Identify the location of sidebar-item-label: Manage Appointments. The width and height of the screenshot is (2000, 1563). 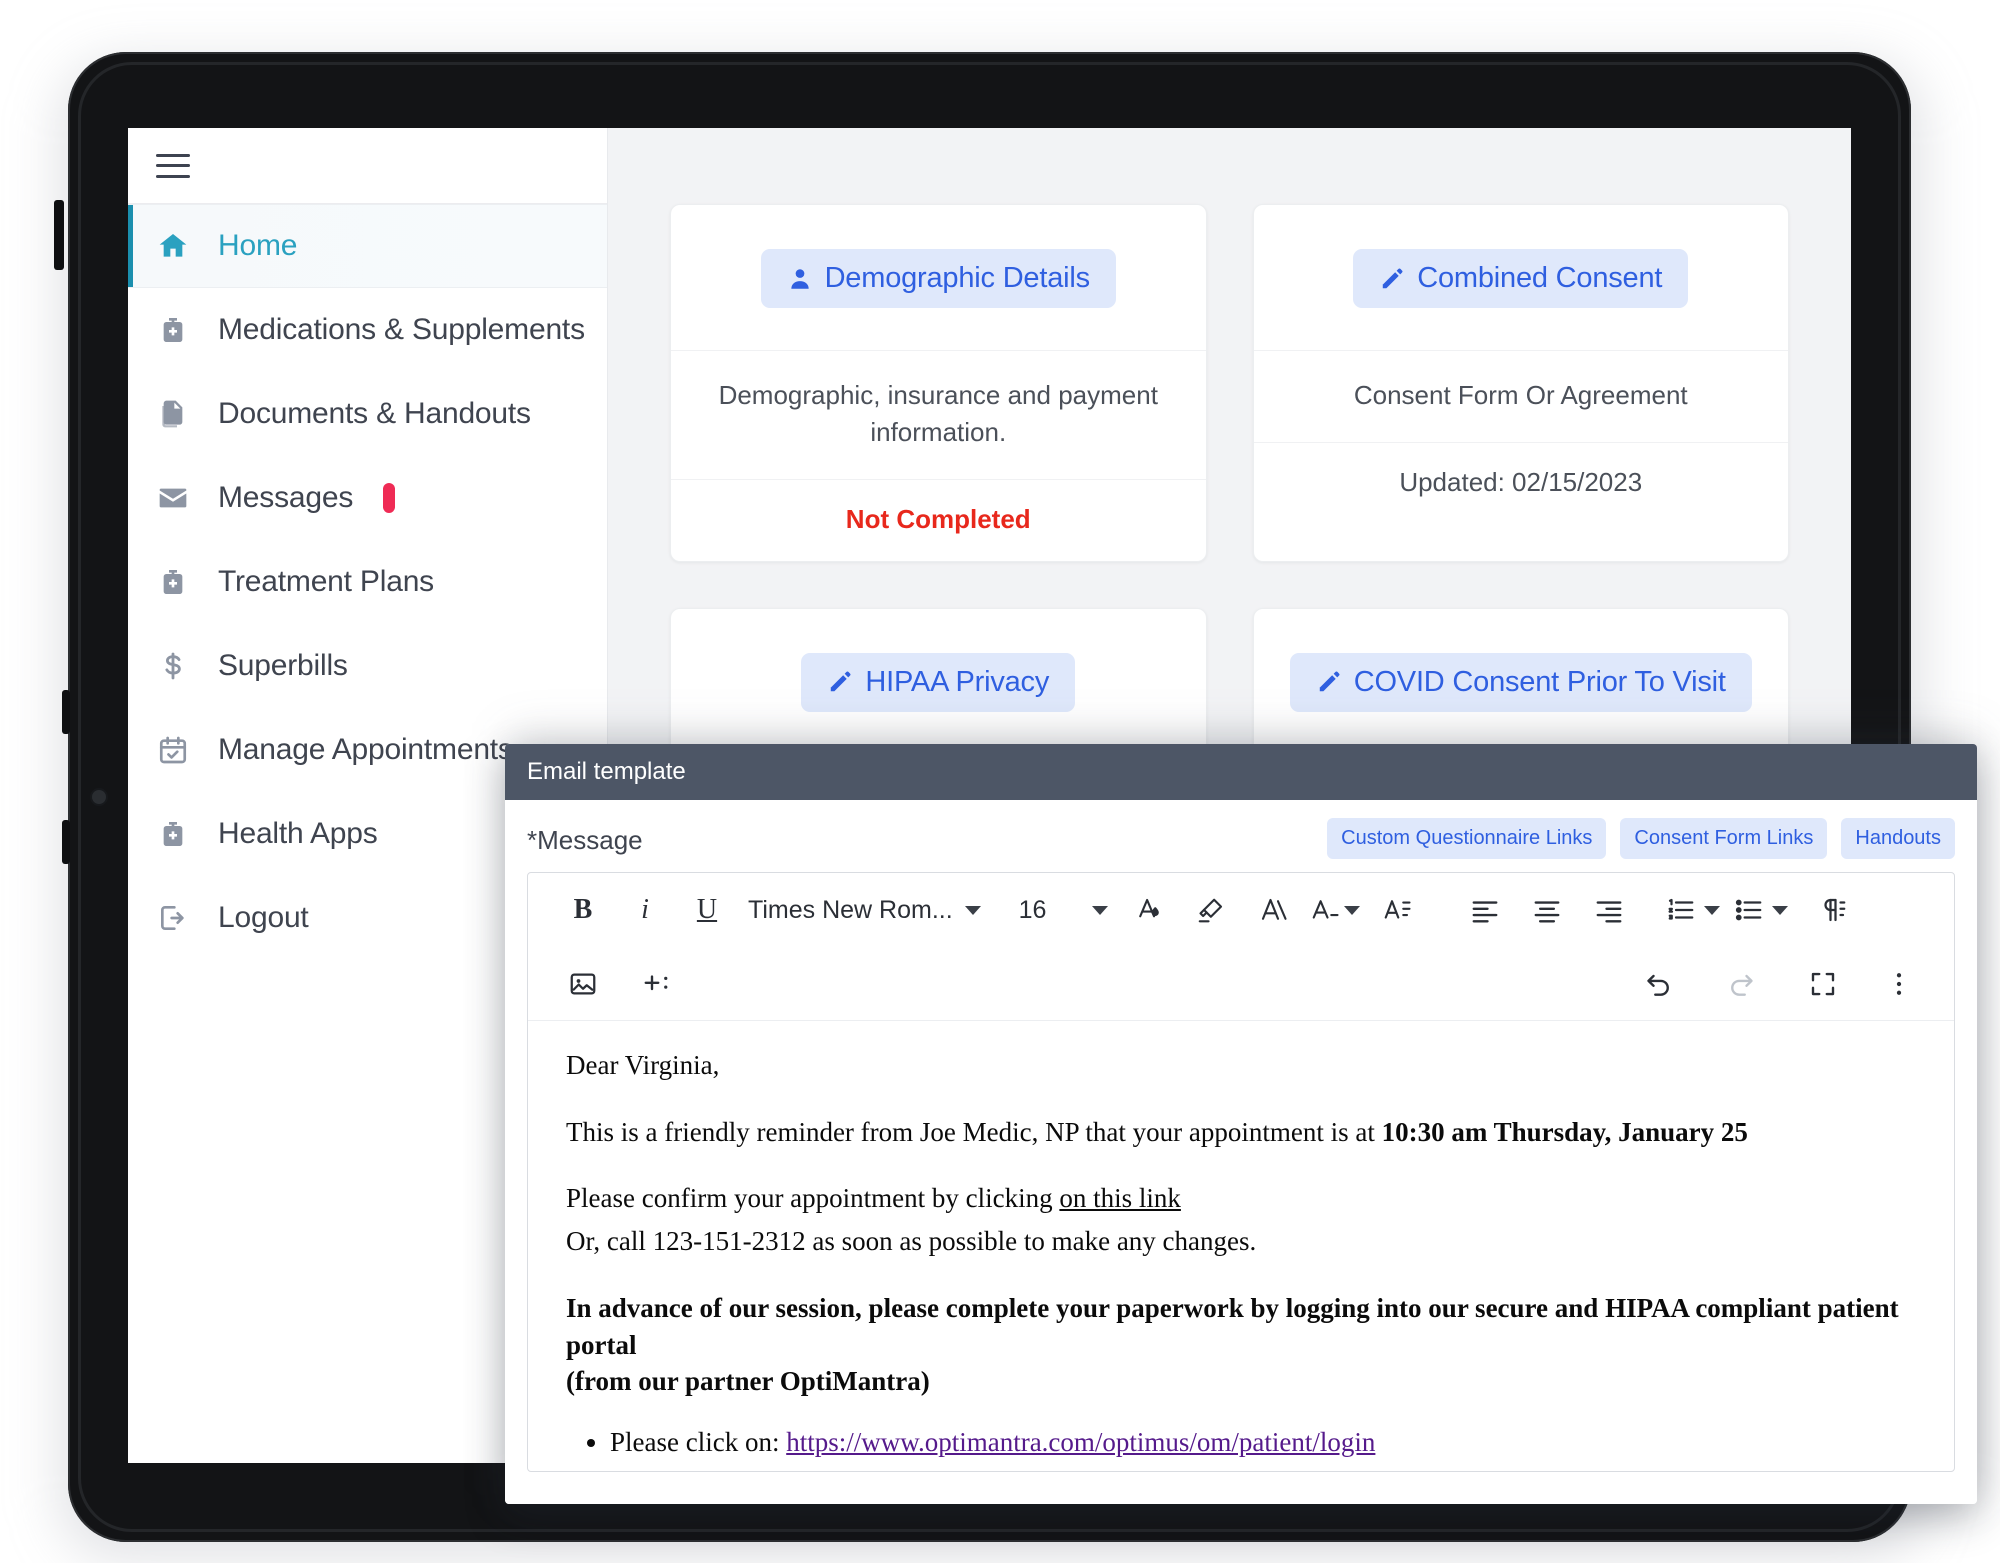
(365, 749).